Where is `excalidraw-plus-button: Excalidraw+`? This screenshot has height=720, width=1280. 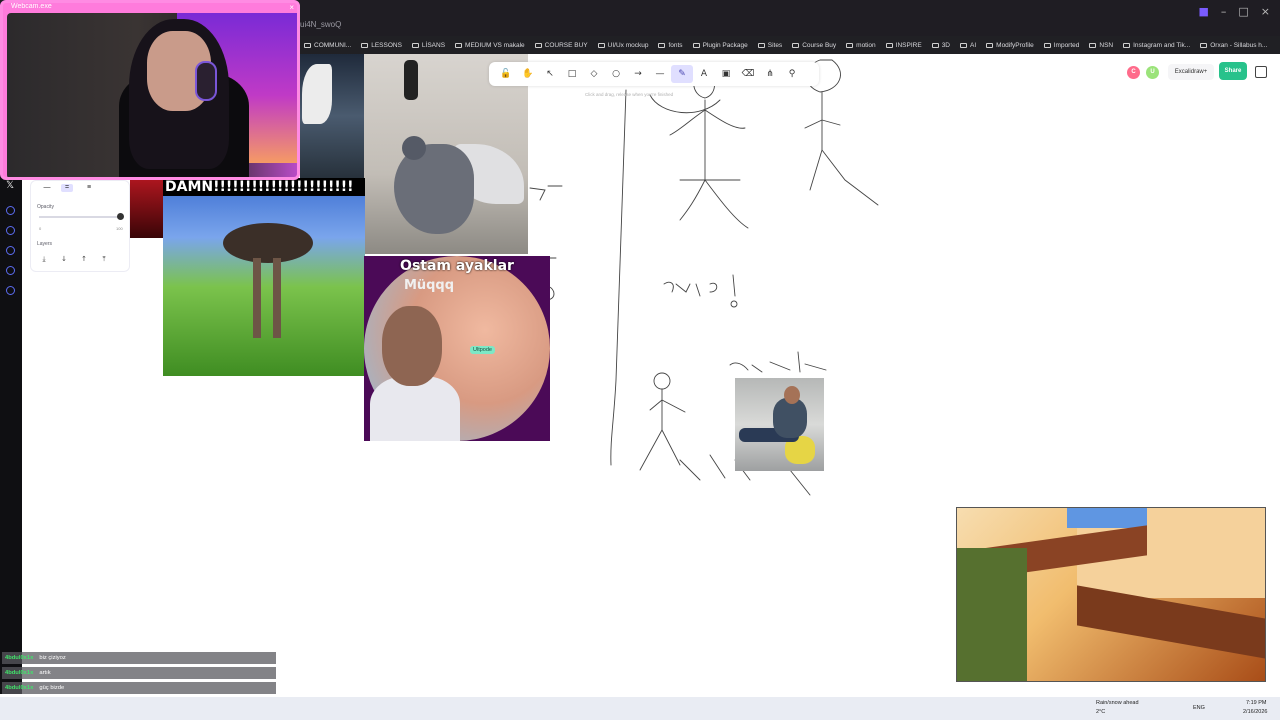
excalidraw-plus-button: Excalidraw+ is located at coordinates (1191, 72).